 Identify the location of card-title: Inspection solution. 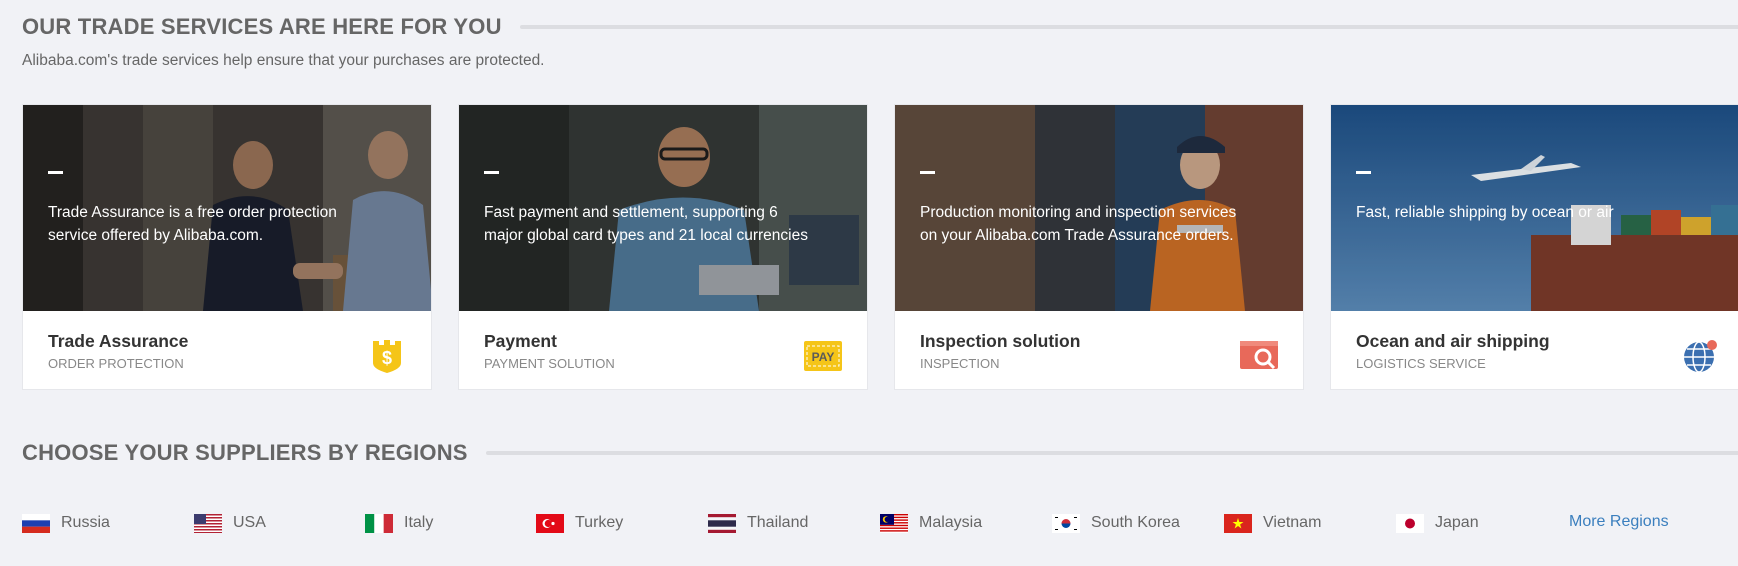
(1000, 341).